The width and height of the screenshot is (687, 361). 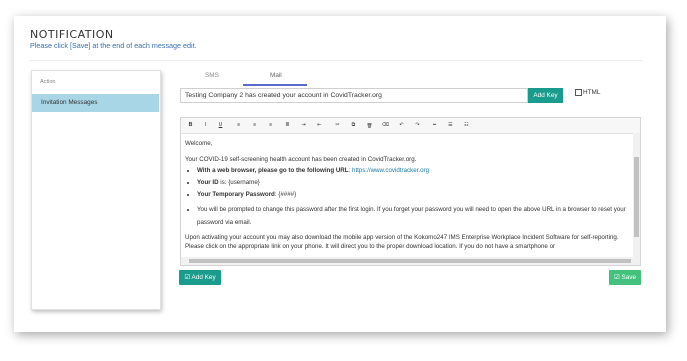 I want to click on add-key-icon: ☑, so click(x=187, y=277).